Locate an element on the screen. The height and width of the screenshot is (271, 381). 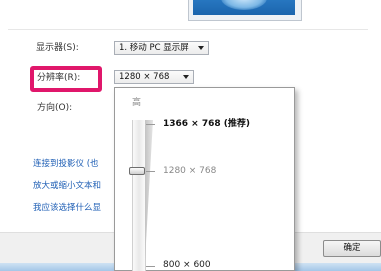
resolution-slider-track is located at coordinates (139, 195).